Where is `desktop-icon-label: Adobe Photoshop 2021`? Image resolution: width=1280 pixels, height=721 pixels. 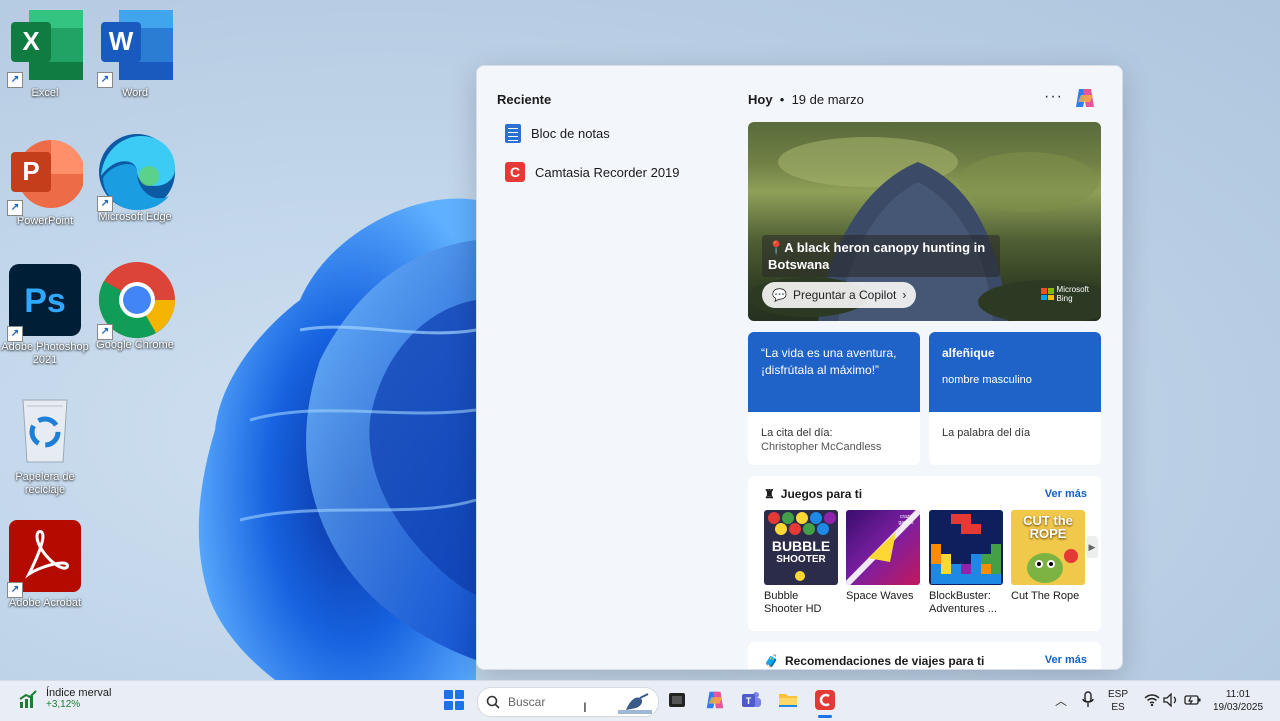 desktop-icon-label: Adobe Photoshop 2021 is located at coordinates (45, 353).